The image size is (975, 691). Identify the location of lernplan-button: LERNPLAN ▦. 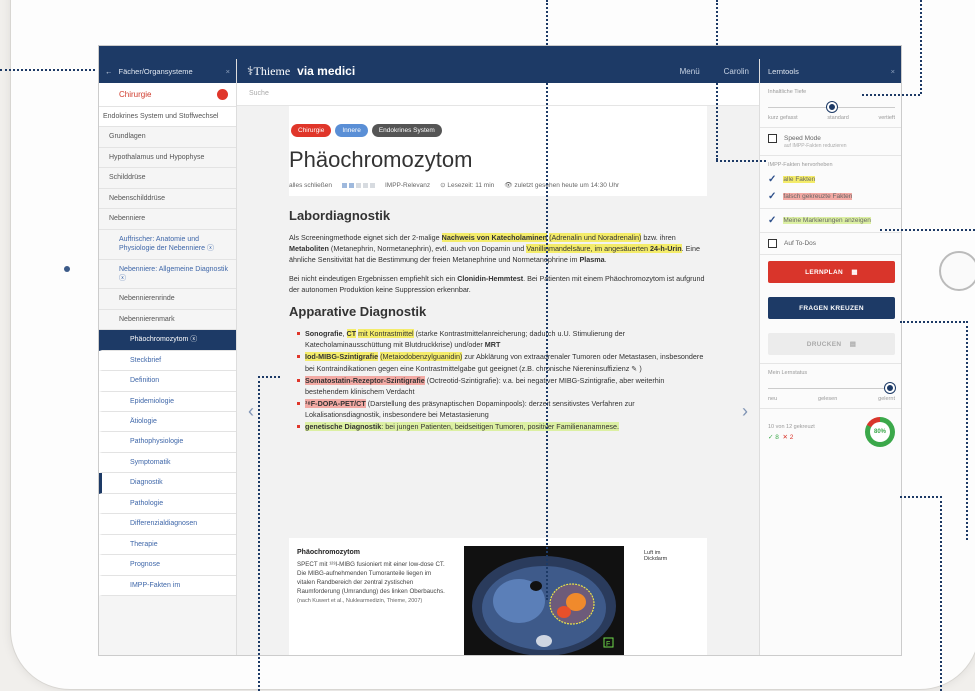
(831, 272).